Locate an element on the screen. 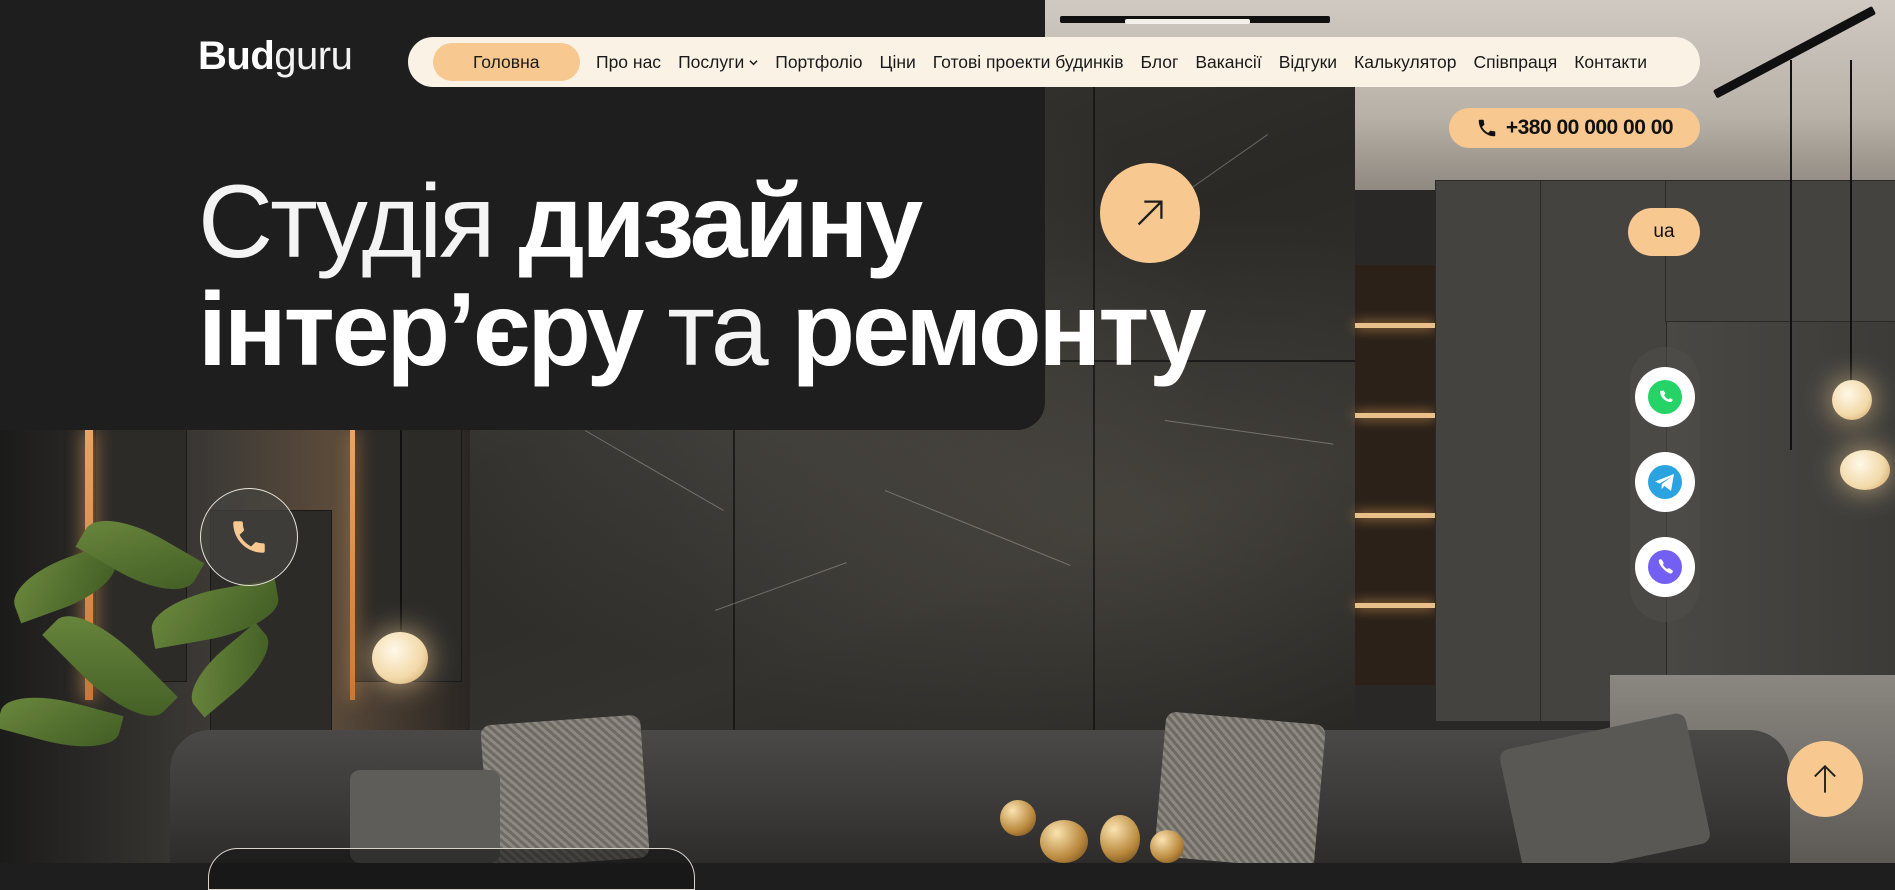 This screenshot has width=1895, height=890. nav-item-about: Про нас is located at coordinates (629, 62).